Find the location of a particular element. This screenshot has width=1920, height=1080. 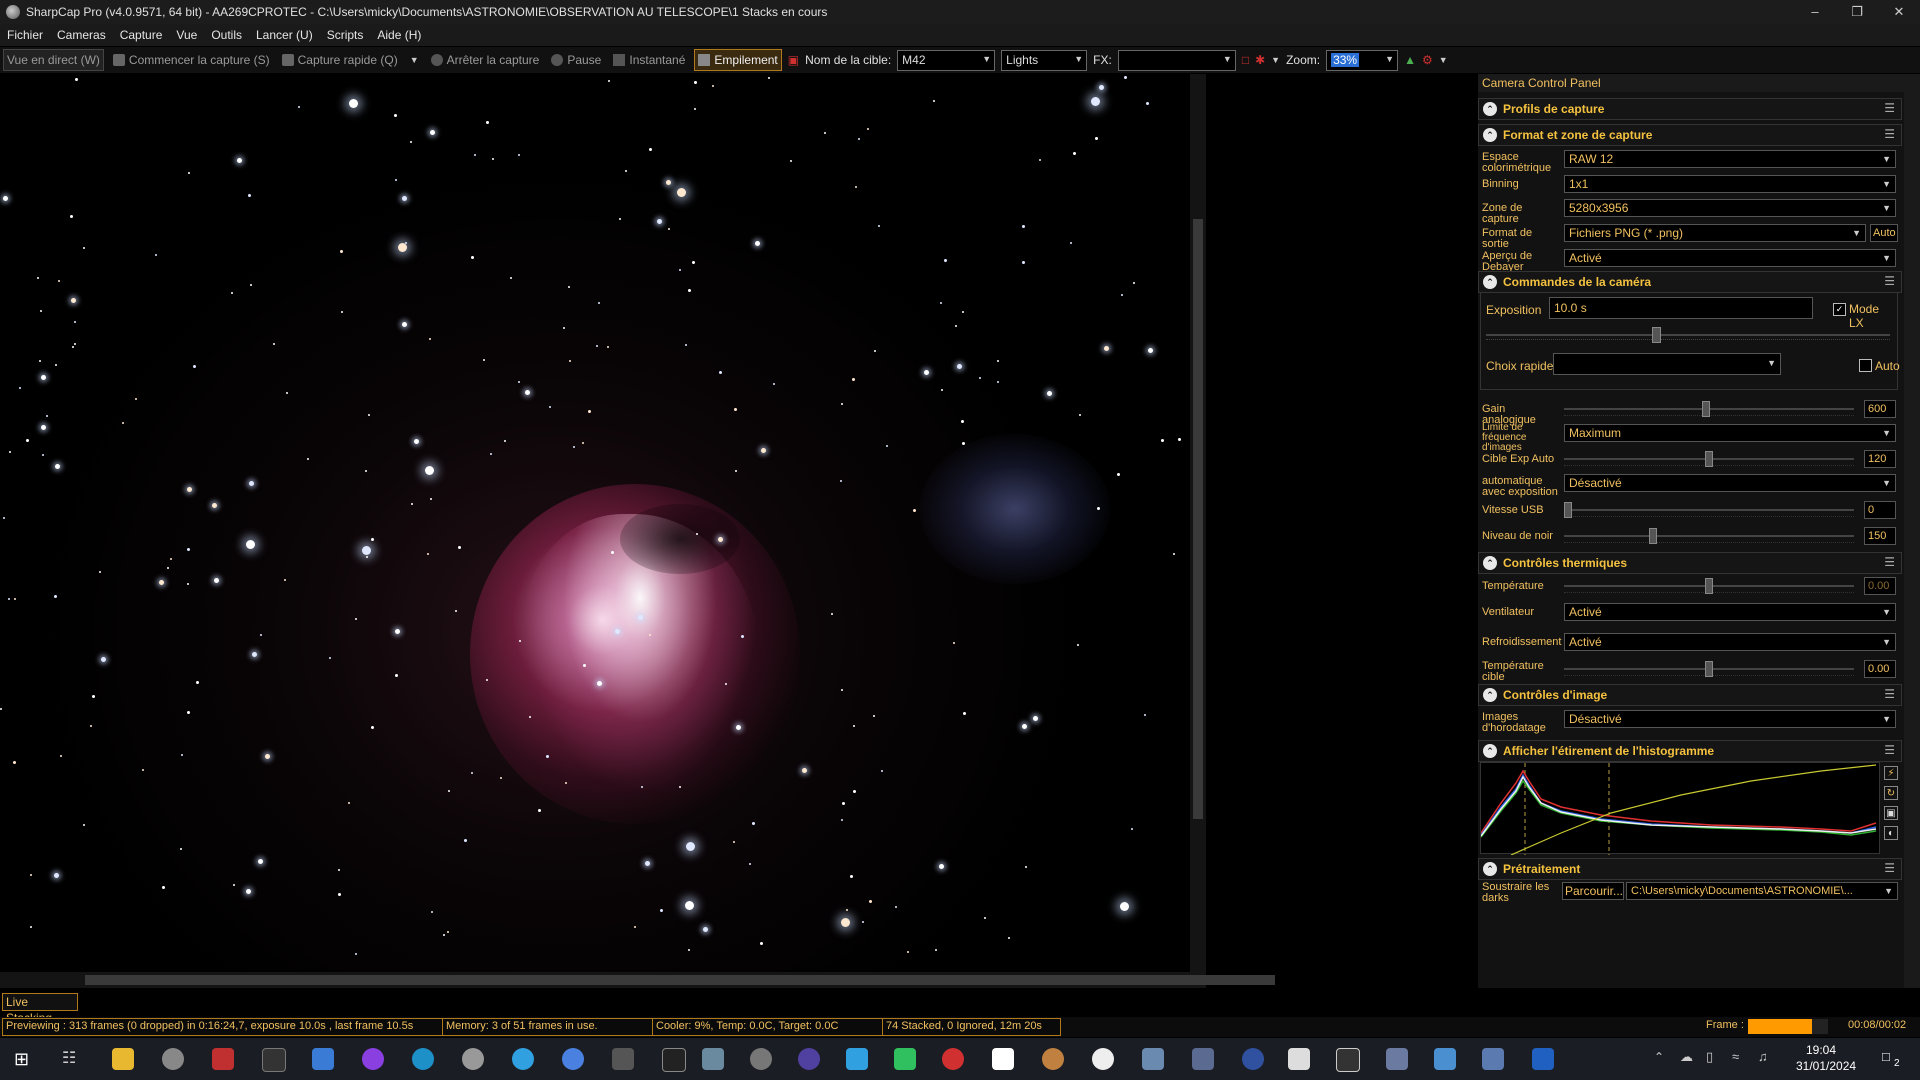

target-temp-value: 0.00 is located at coordinates (1880, 669).